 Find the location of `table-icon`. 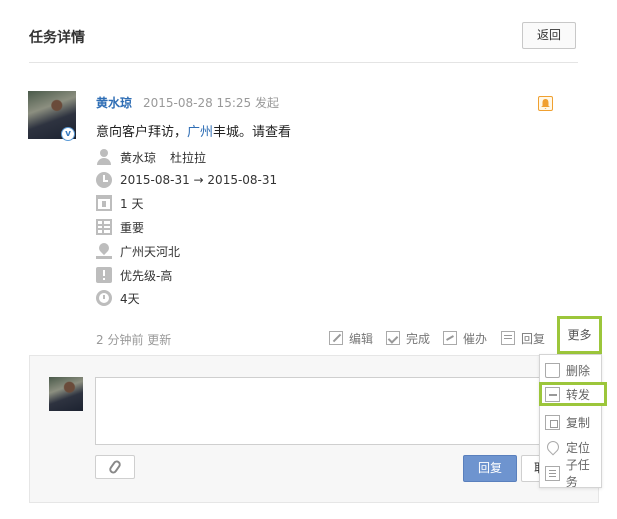

table-icon is located at coordinates (104, 227).